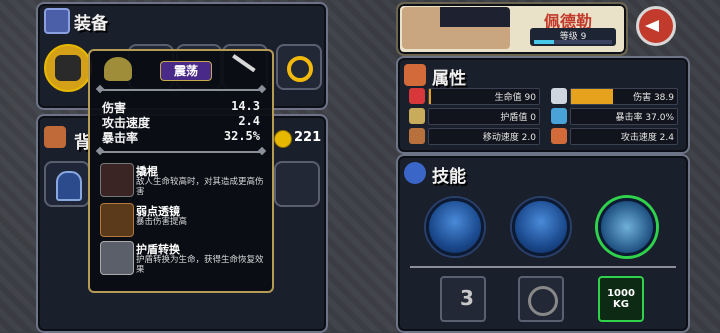  Describe the element at coordinates (415, 75) in the screenshot. I see `attributes-emblem-icon` at that location.